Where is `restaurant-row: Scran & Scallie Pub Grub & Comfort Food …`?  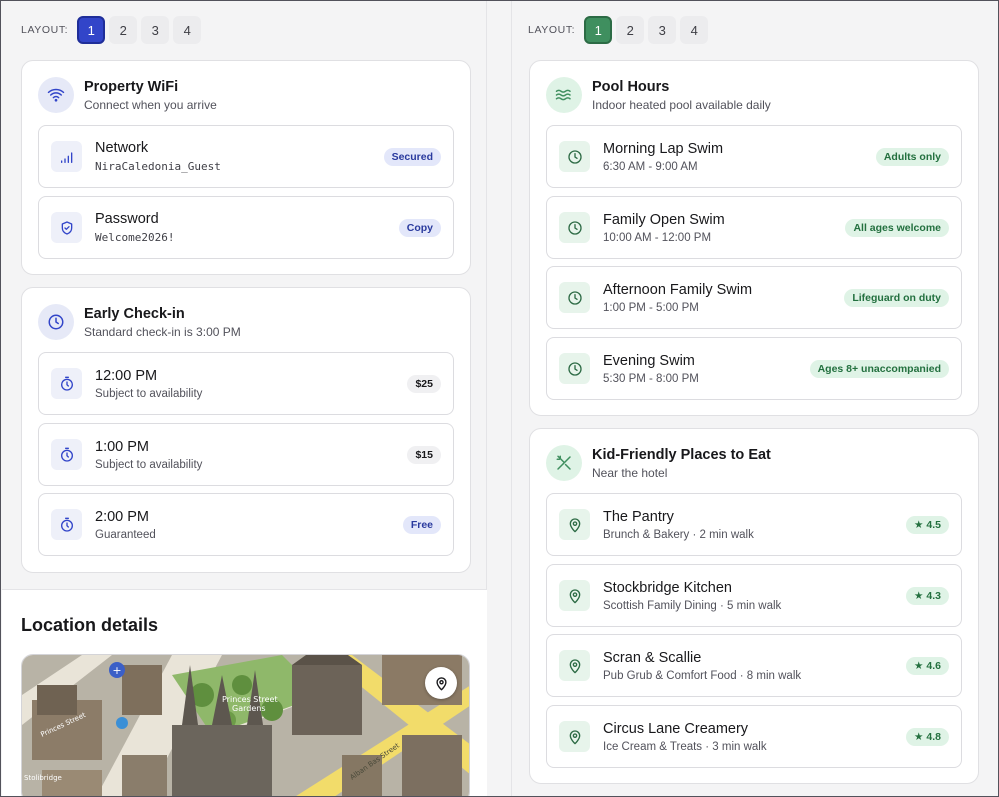 restaurant-row: Scran & Scallie Pub Grub & Comfort Food … is located at coordinates (754, 665).